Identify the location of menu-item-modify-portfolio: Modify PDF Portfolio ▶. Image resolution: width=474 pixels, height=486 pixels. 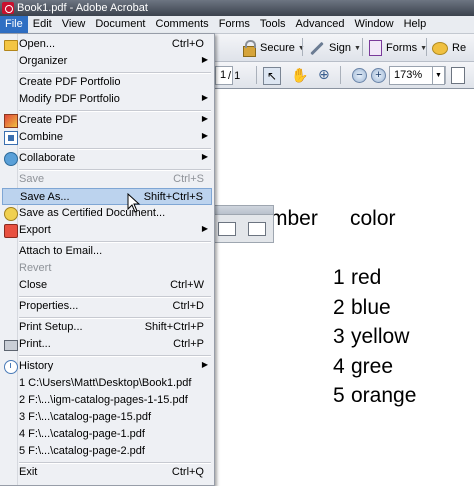
(107, 99).